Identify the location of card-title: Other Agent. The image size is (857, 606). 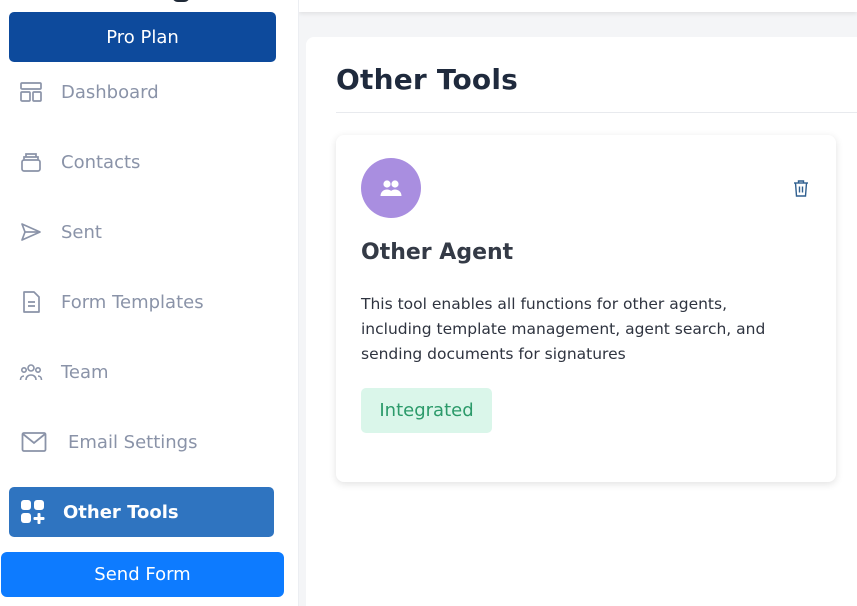
(437, 252).